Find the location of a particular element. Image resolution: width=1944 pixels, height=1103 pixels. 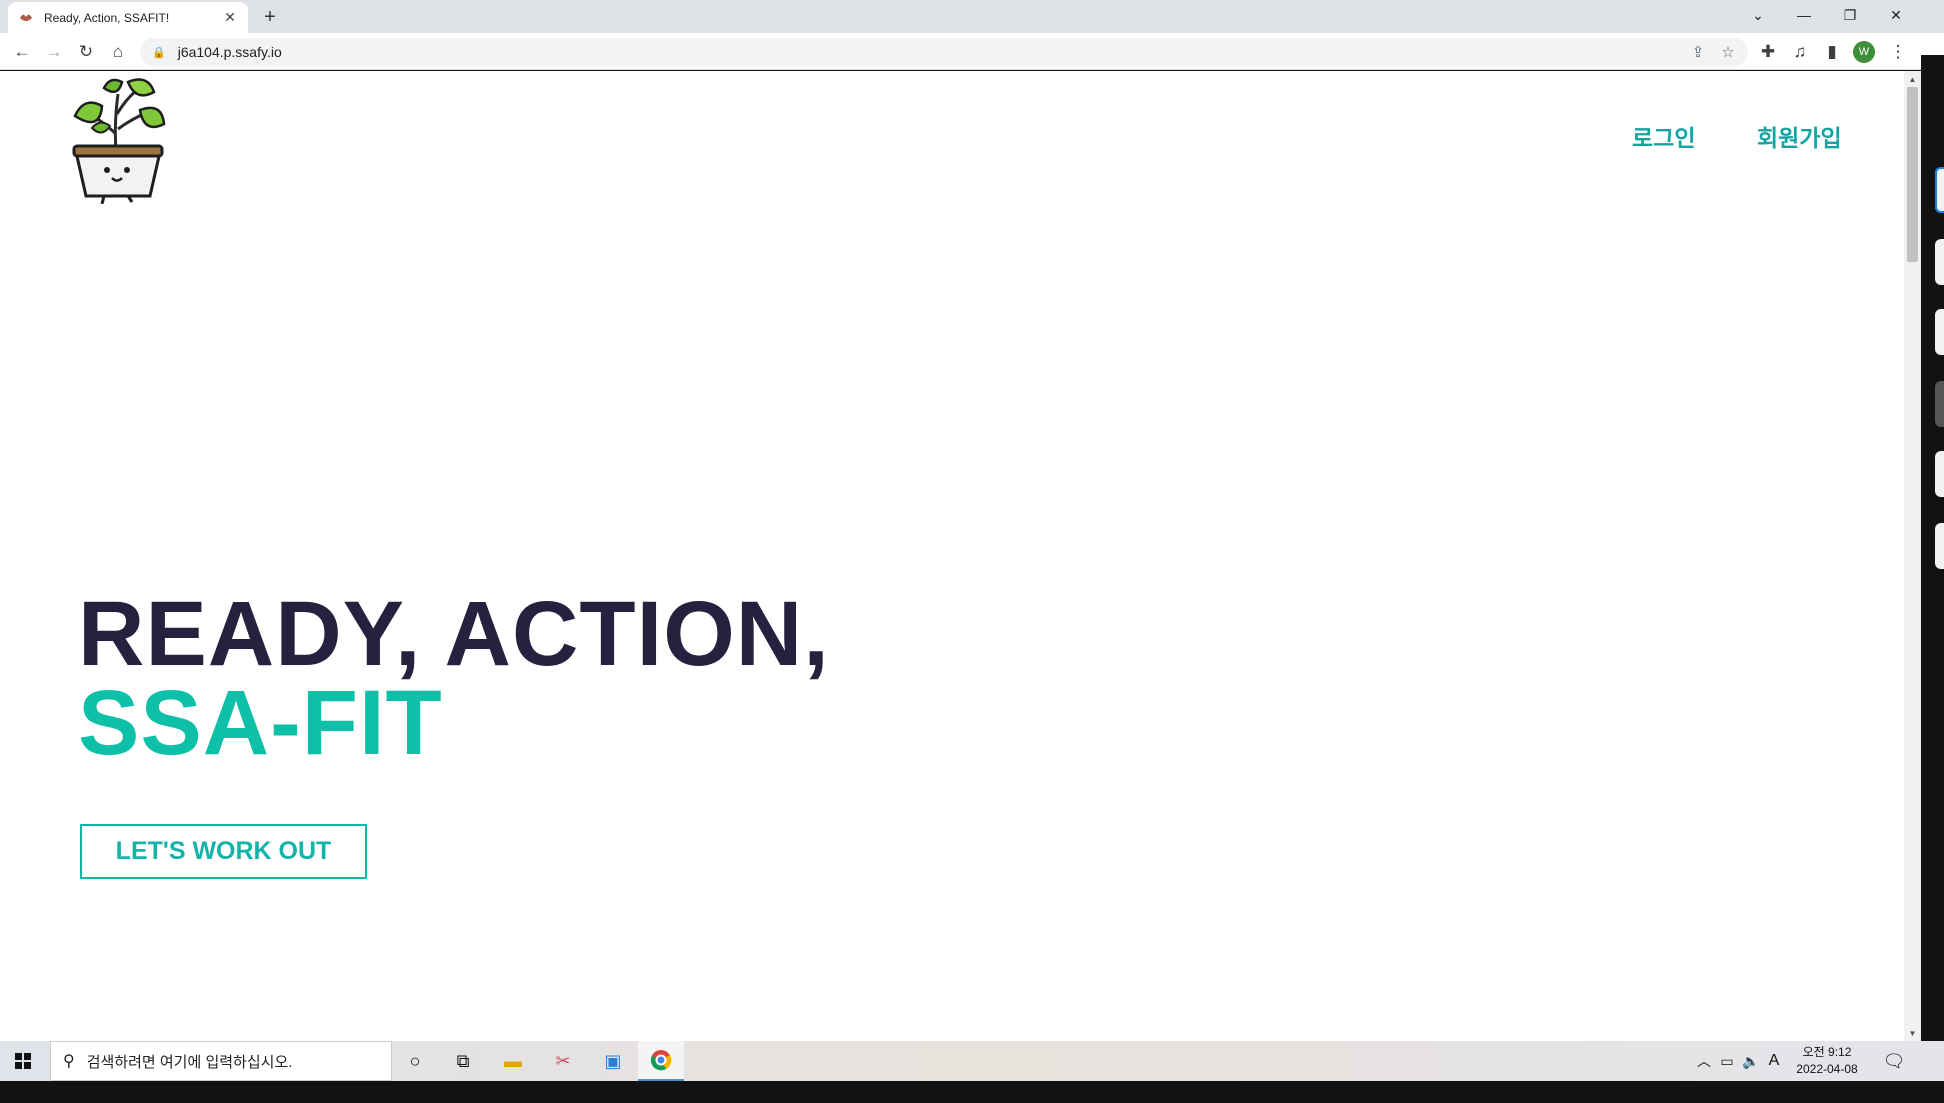

home-button: ⌂ is located at coordinates (118, 52).